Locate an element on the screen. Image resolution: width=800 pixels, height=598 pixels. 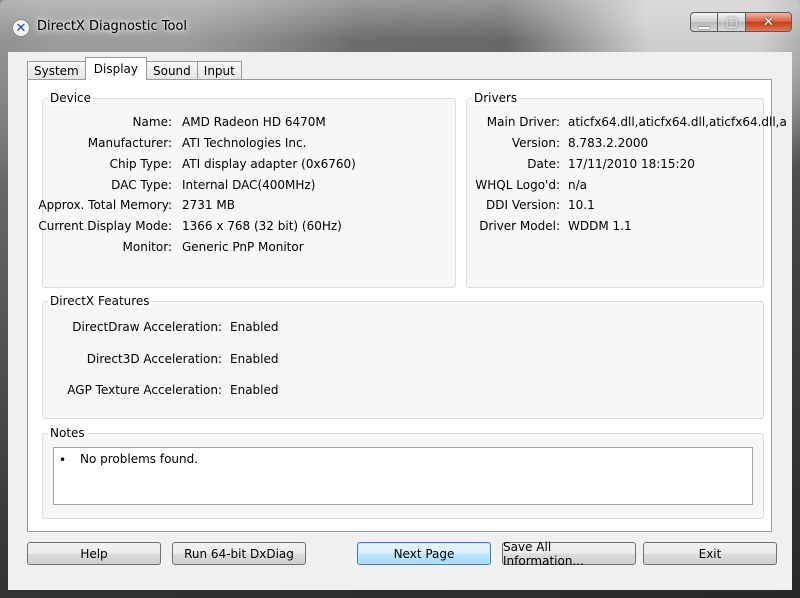
feature-label: AGP Texture Acceleration: is located at coordinates (144, 390).